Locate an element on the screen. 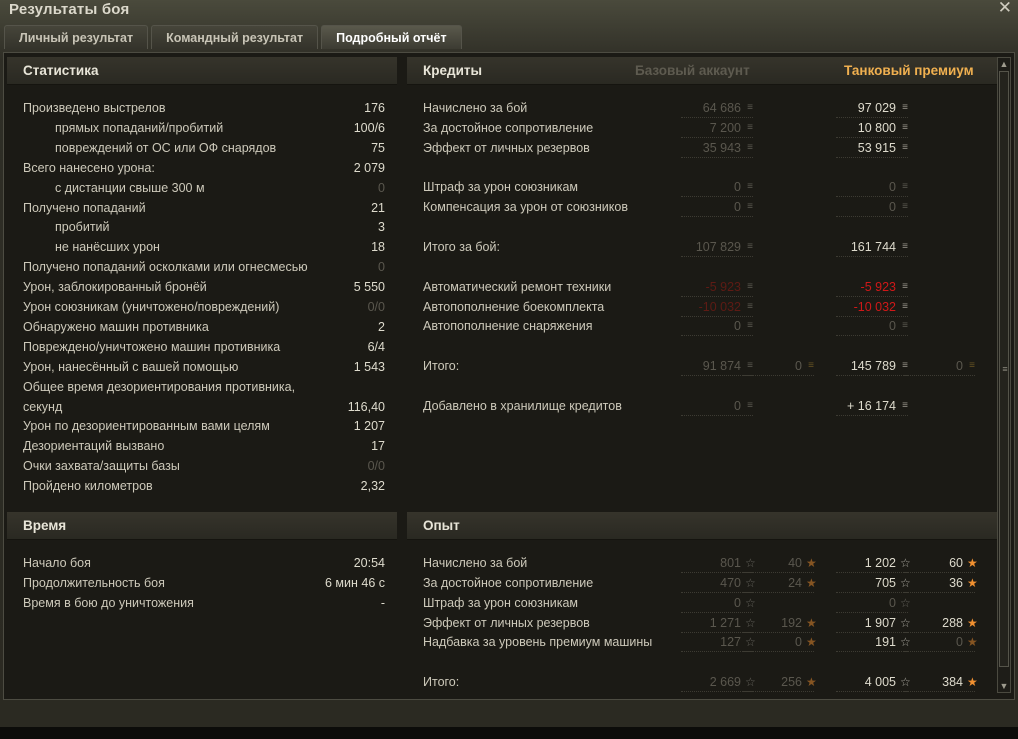  row-label: с дистанции свыше 300 м is located at coordinates (130, 187).